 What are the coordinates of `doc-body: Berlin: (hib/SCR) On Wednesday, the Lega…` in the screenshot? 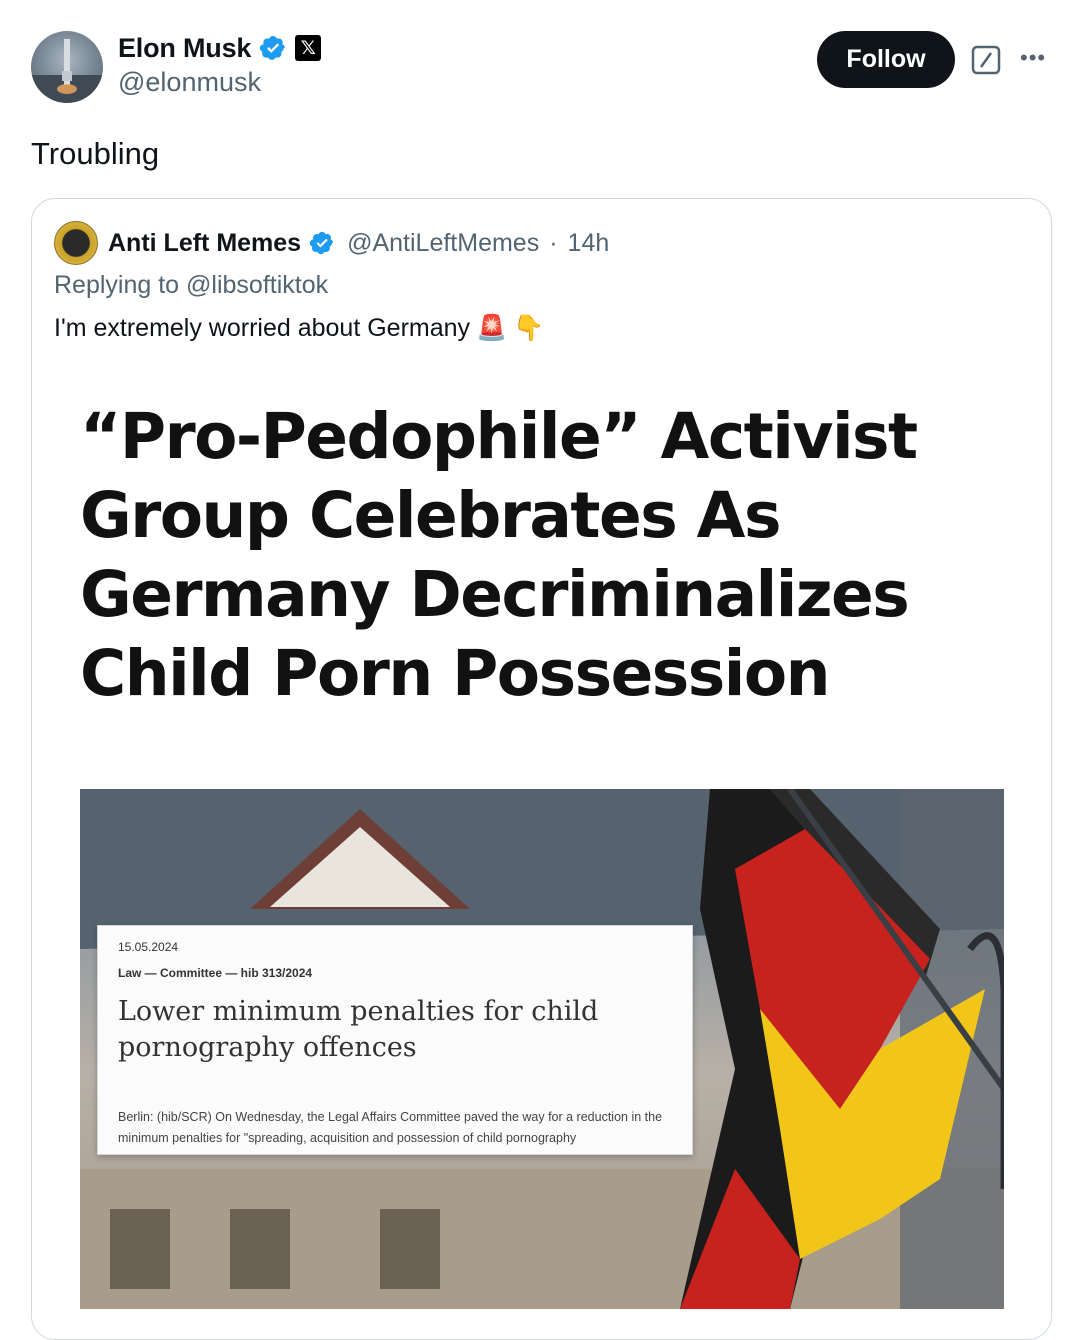 It's located at (390, 1127).